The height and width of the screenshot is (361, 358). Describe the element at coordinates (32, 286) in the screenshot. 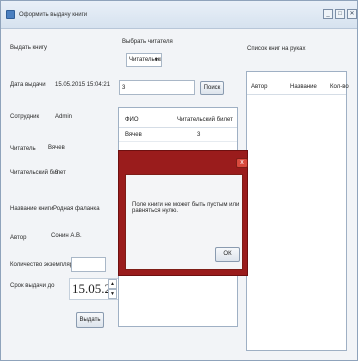

I see `due-label: Срок выдачи до` at that location.